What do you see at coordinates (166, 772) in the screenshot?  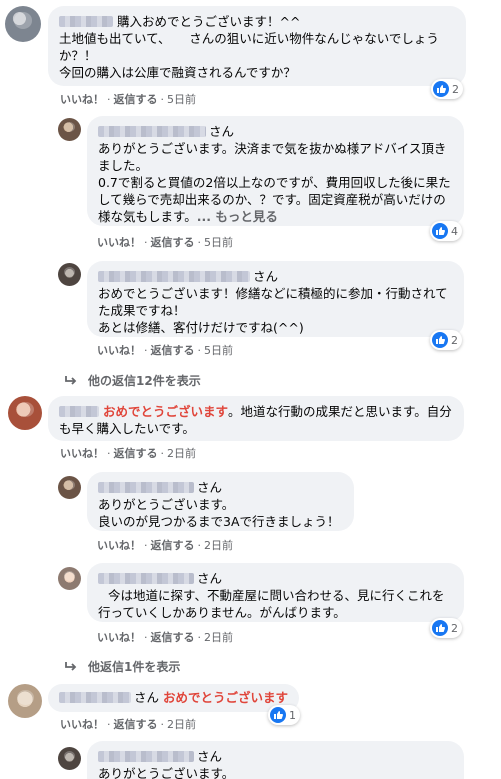 I see `comment-text: ありがとうございます。` at bounding box center [166, 772].